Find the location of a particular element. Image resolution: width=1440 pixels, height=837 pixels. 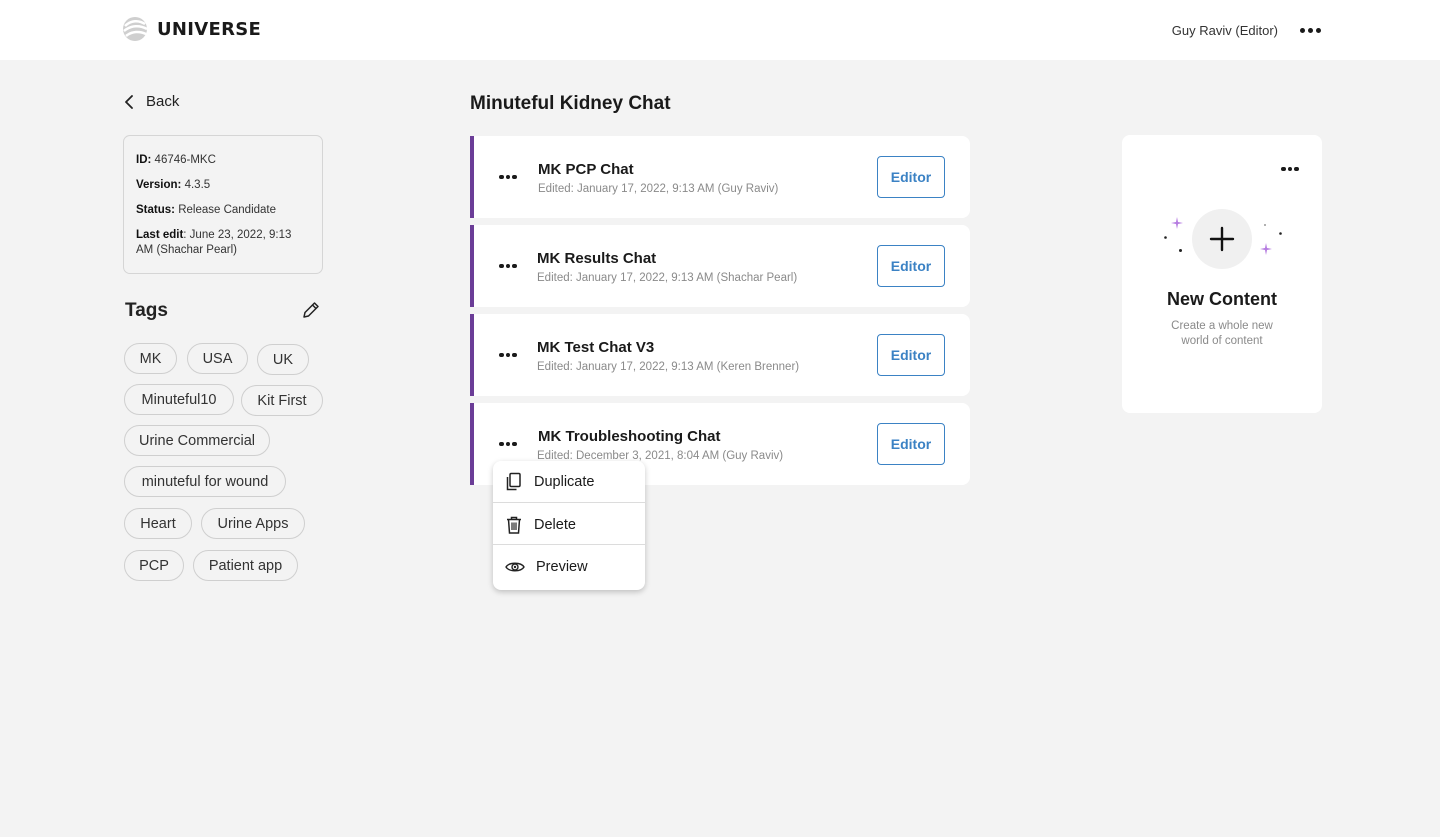

info-version: Version: 4.3.5 is located at coordinates (173, 185).